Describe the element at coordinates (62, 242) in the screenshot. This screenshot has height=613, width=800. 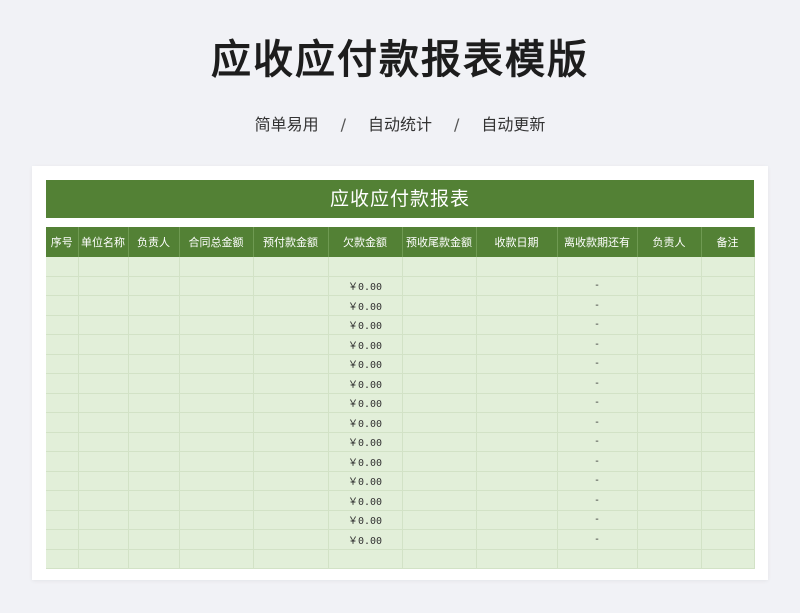
I see `column-header: 序号` at that location.